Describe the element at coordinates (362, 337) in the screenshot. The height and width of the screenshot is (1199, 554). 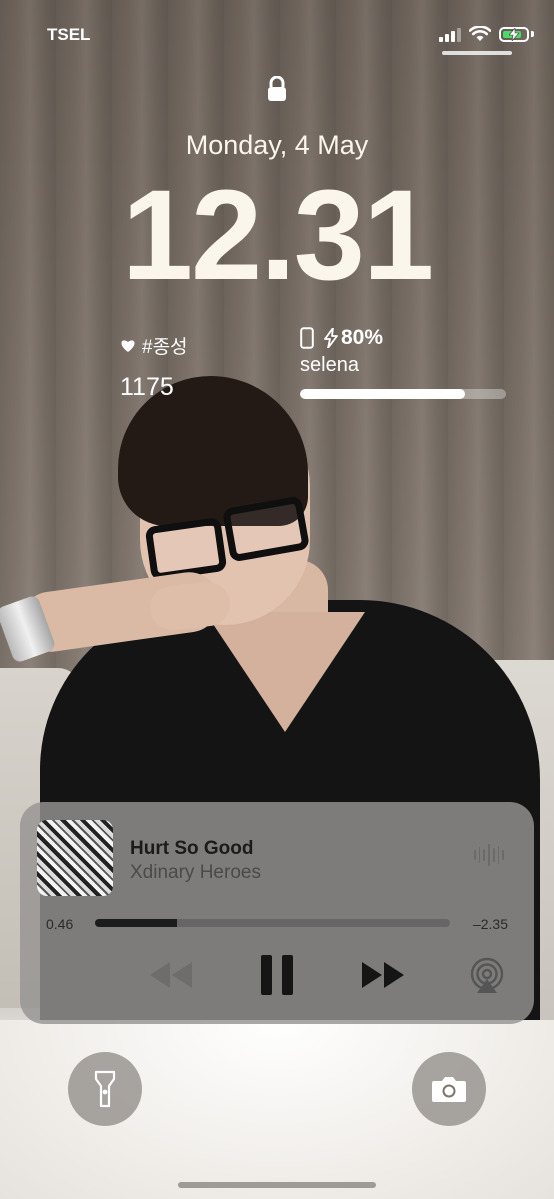
I see `battery-percentage: 80%` at that location.